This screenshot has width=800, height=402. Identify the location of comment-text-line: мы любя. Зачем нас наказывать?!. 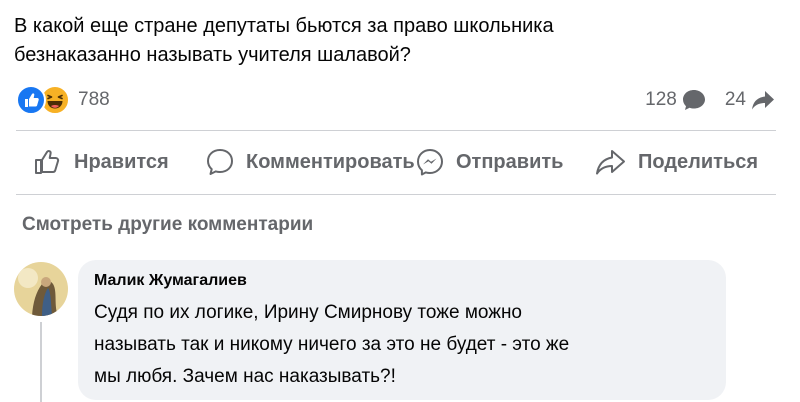
(245, 376).